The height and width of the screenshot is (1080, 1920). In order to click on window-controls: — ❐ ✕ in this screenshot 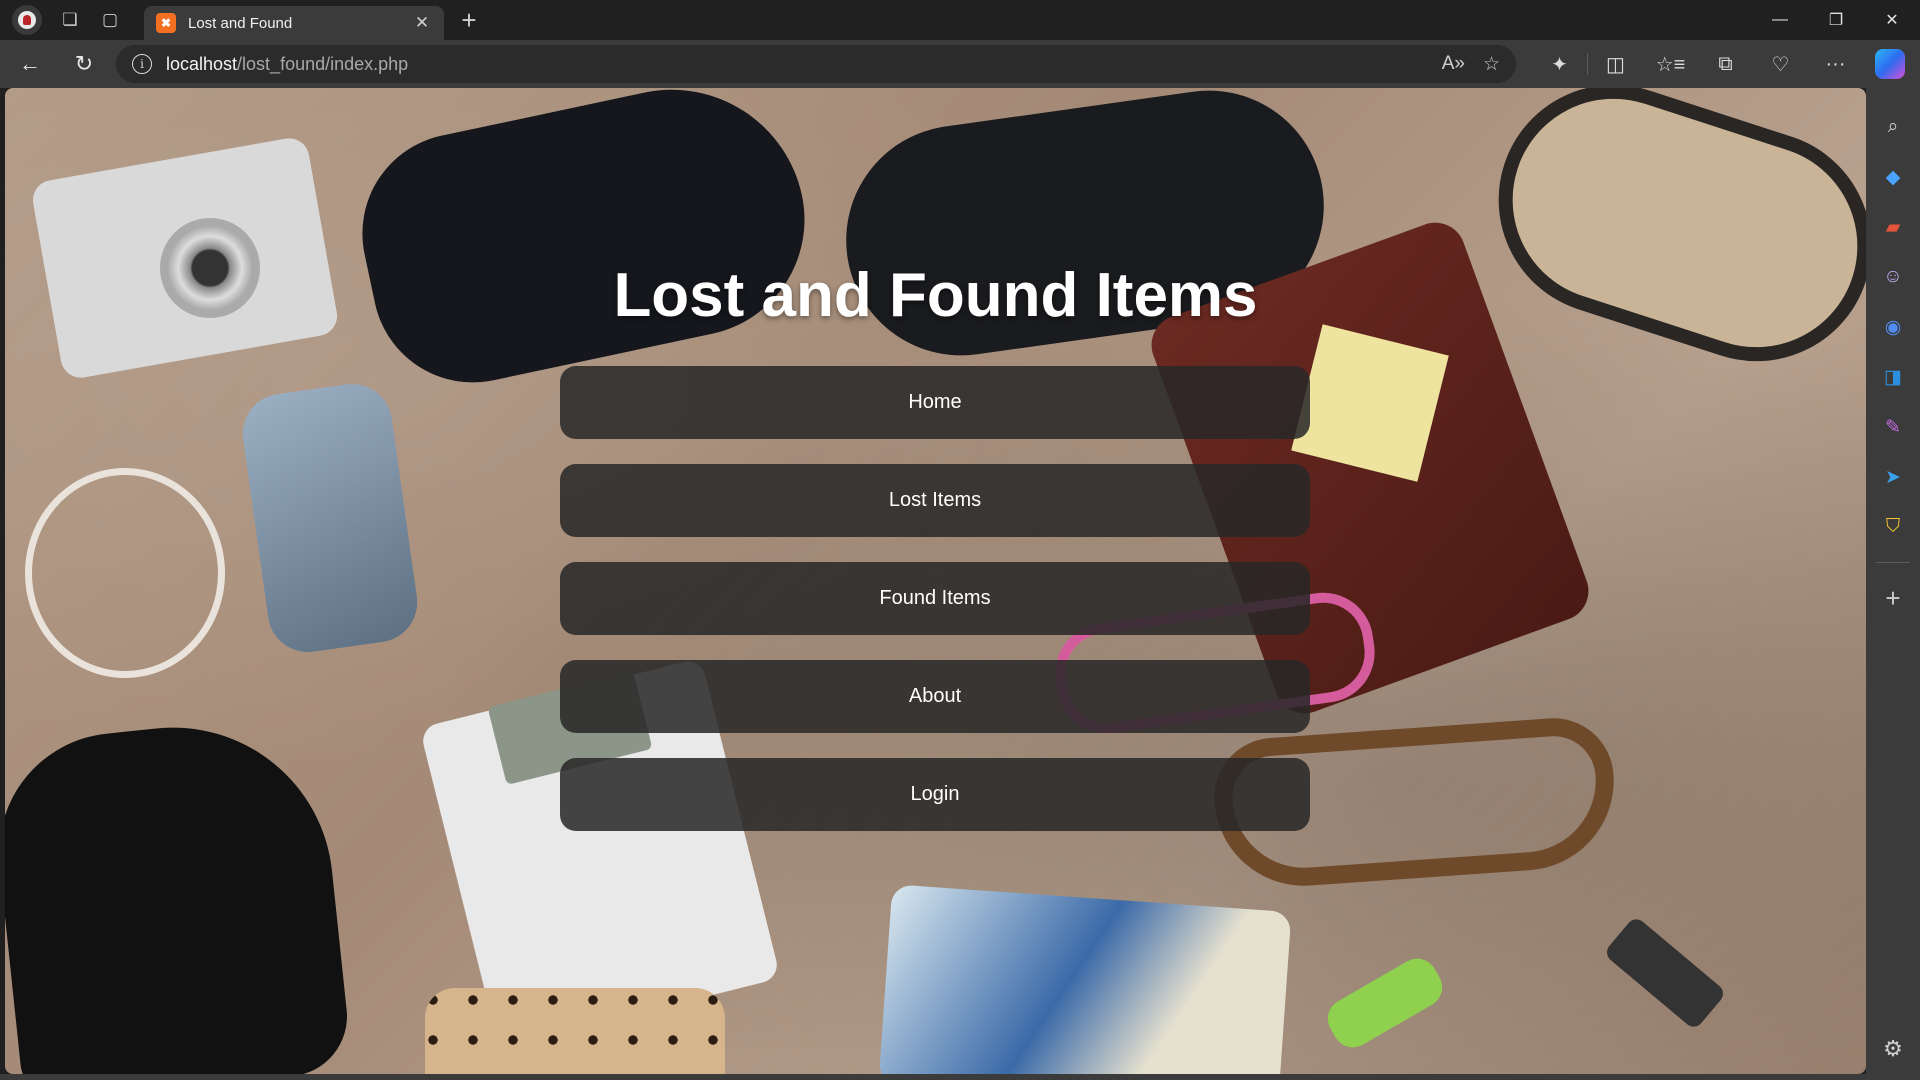, I will do `click(1836, 20)`.